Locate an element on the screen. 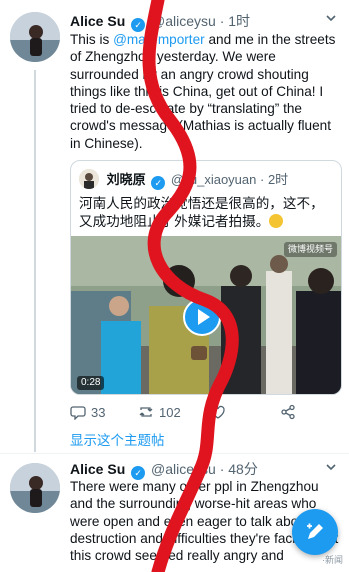  like-button is located at coordinates (220, 412).